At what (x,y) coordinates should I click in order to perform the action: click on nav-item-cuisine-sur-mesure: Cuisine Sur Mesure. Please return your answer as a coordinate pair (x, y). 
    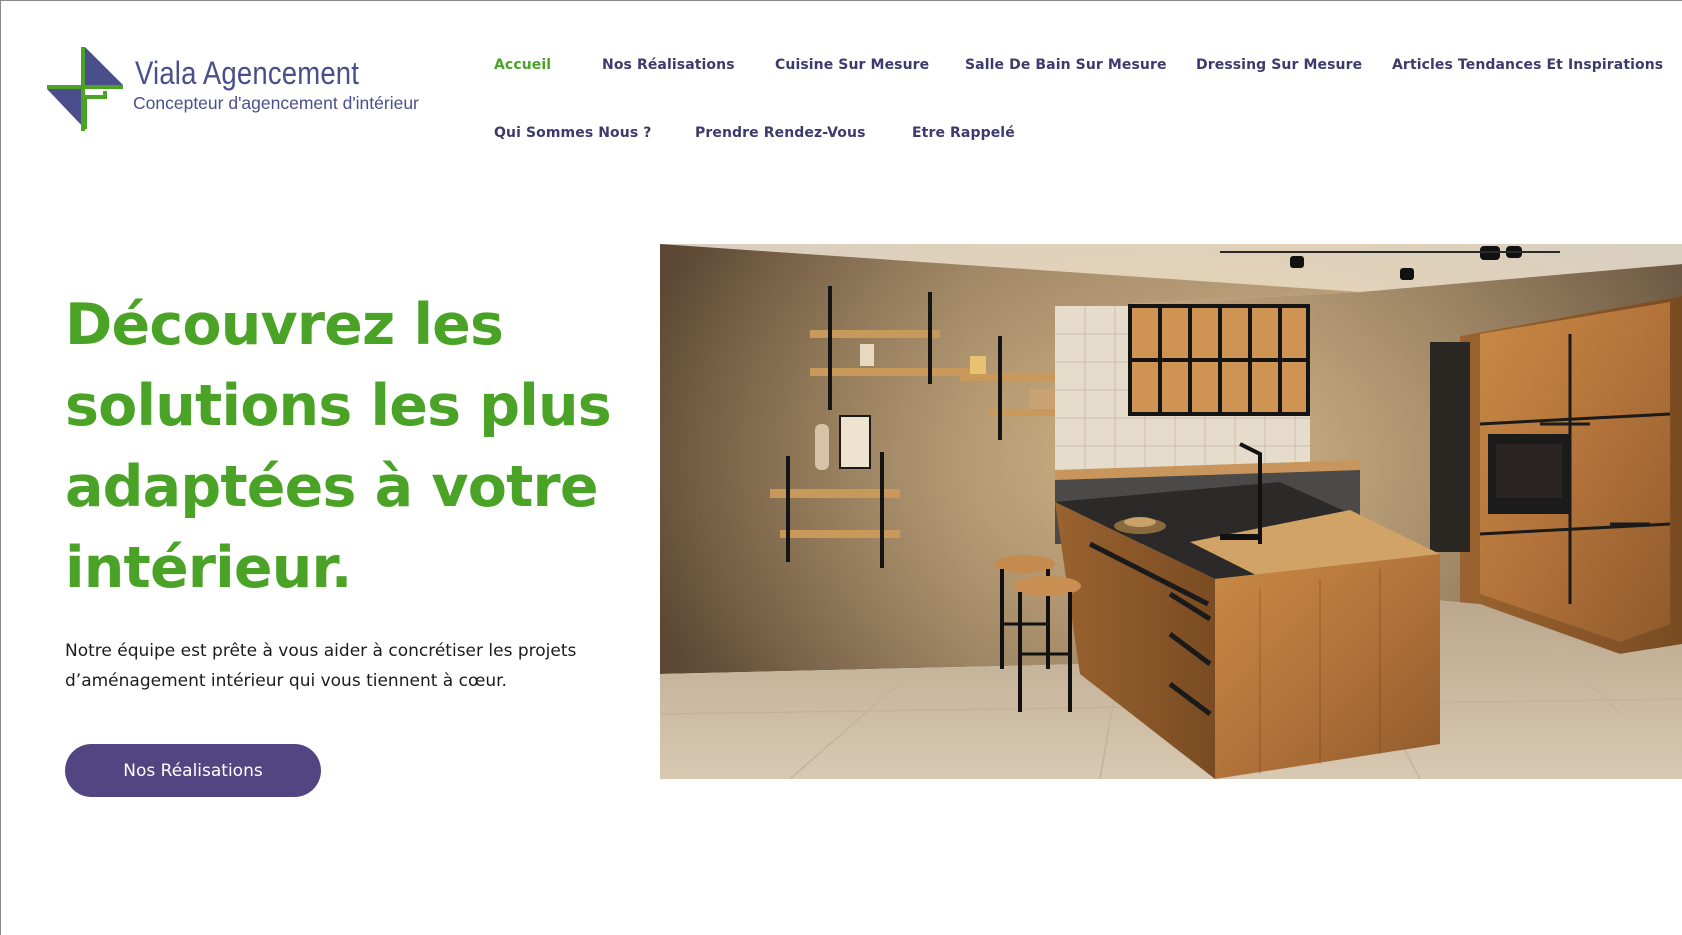
    Looking at the image, I should click on (852, 65).